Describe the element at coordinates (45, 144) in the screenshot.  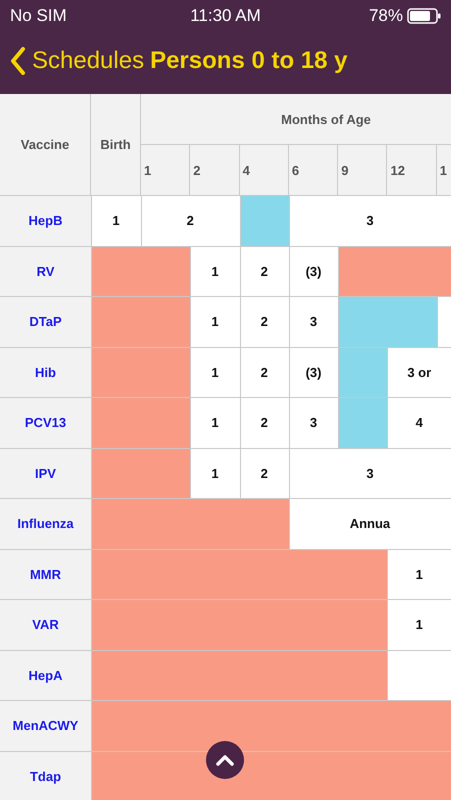
I see `column-header: Vaccine` at that location.